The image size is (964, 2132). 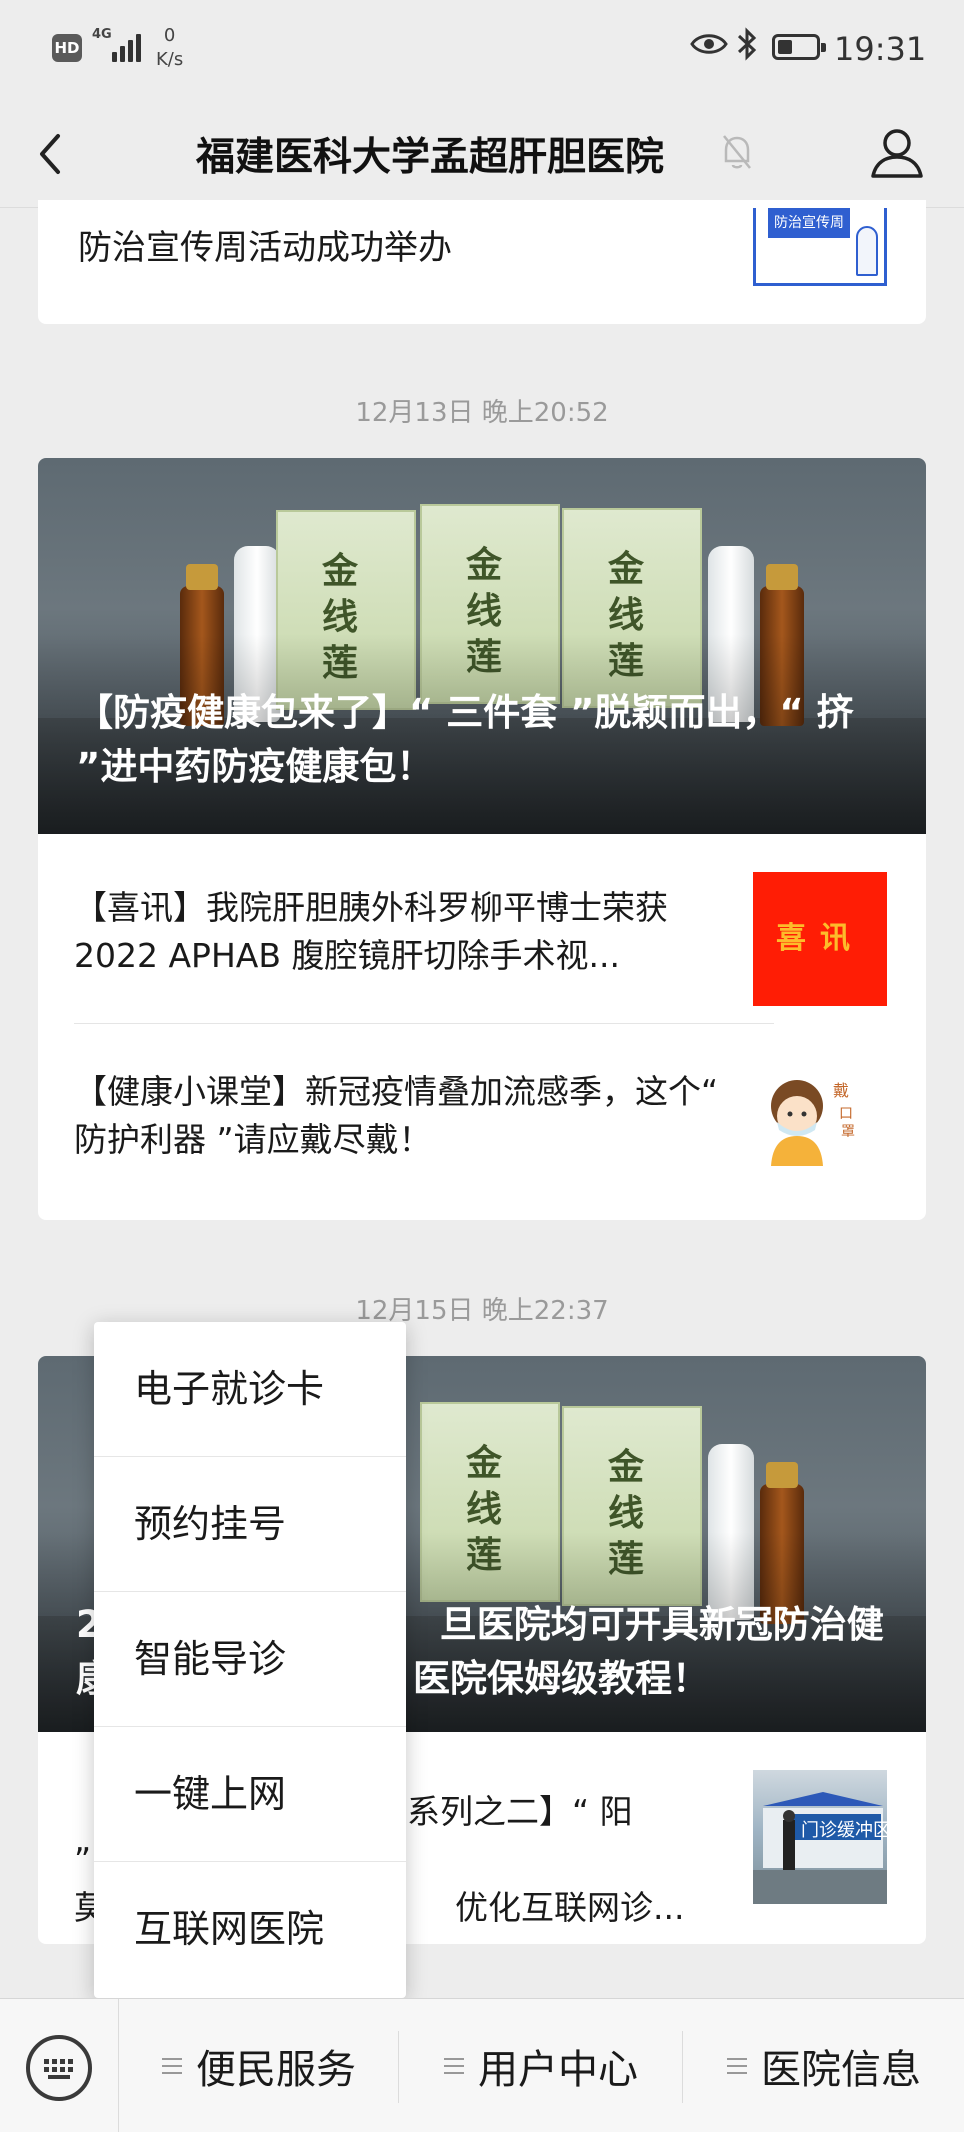 I want to click on tab-hospital-info: 医院信息, so click(x=824, y=2065).